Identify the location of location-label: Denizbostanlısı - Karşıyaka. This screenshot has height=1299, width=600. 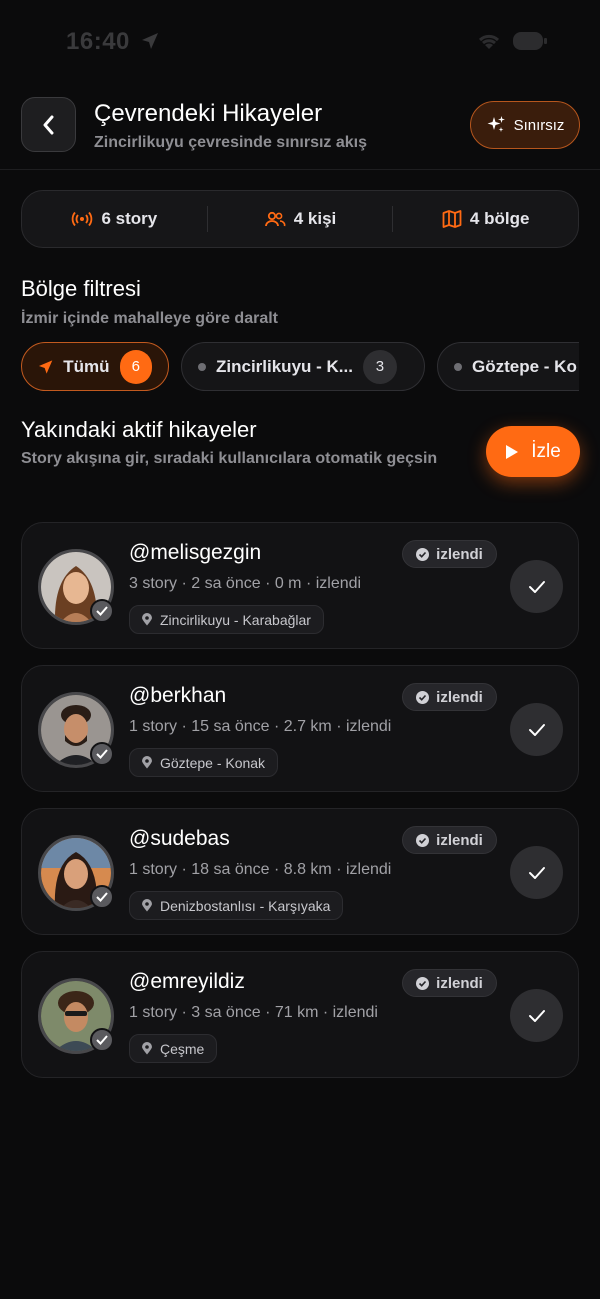
(245, 905).